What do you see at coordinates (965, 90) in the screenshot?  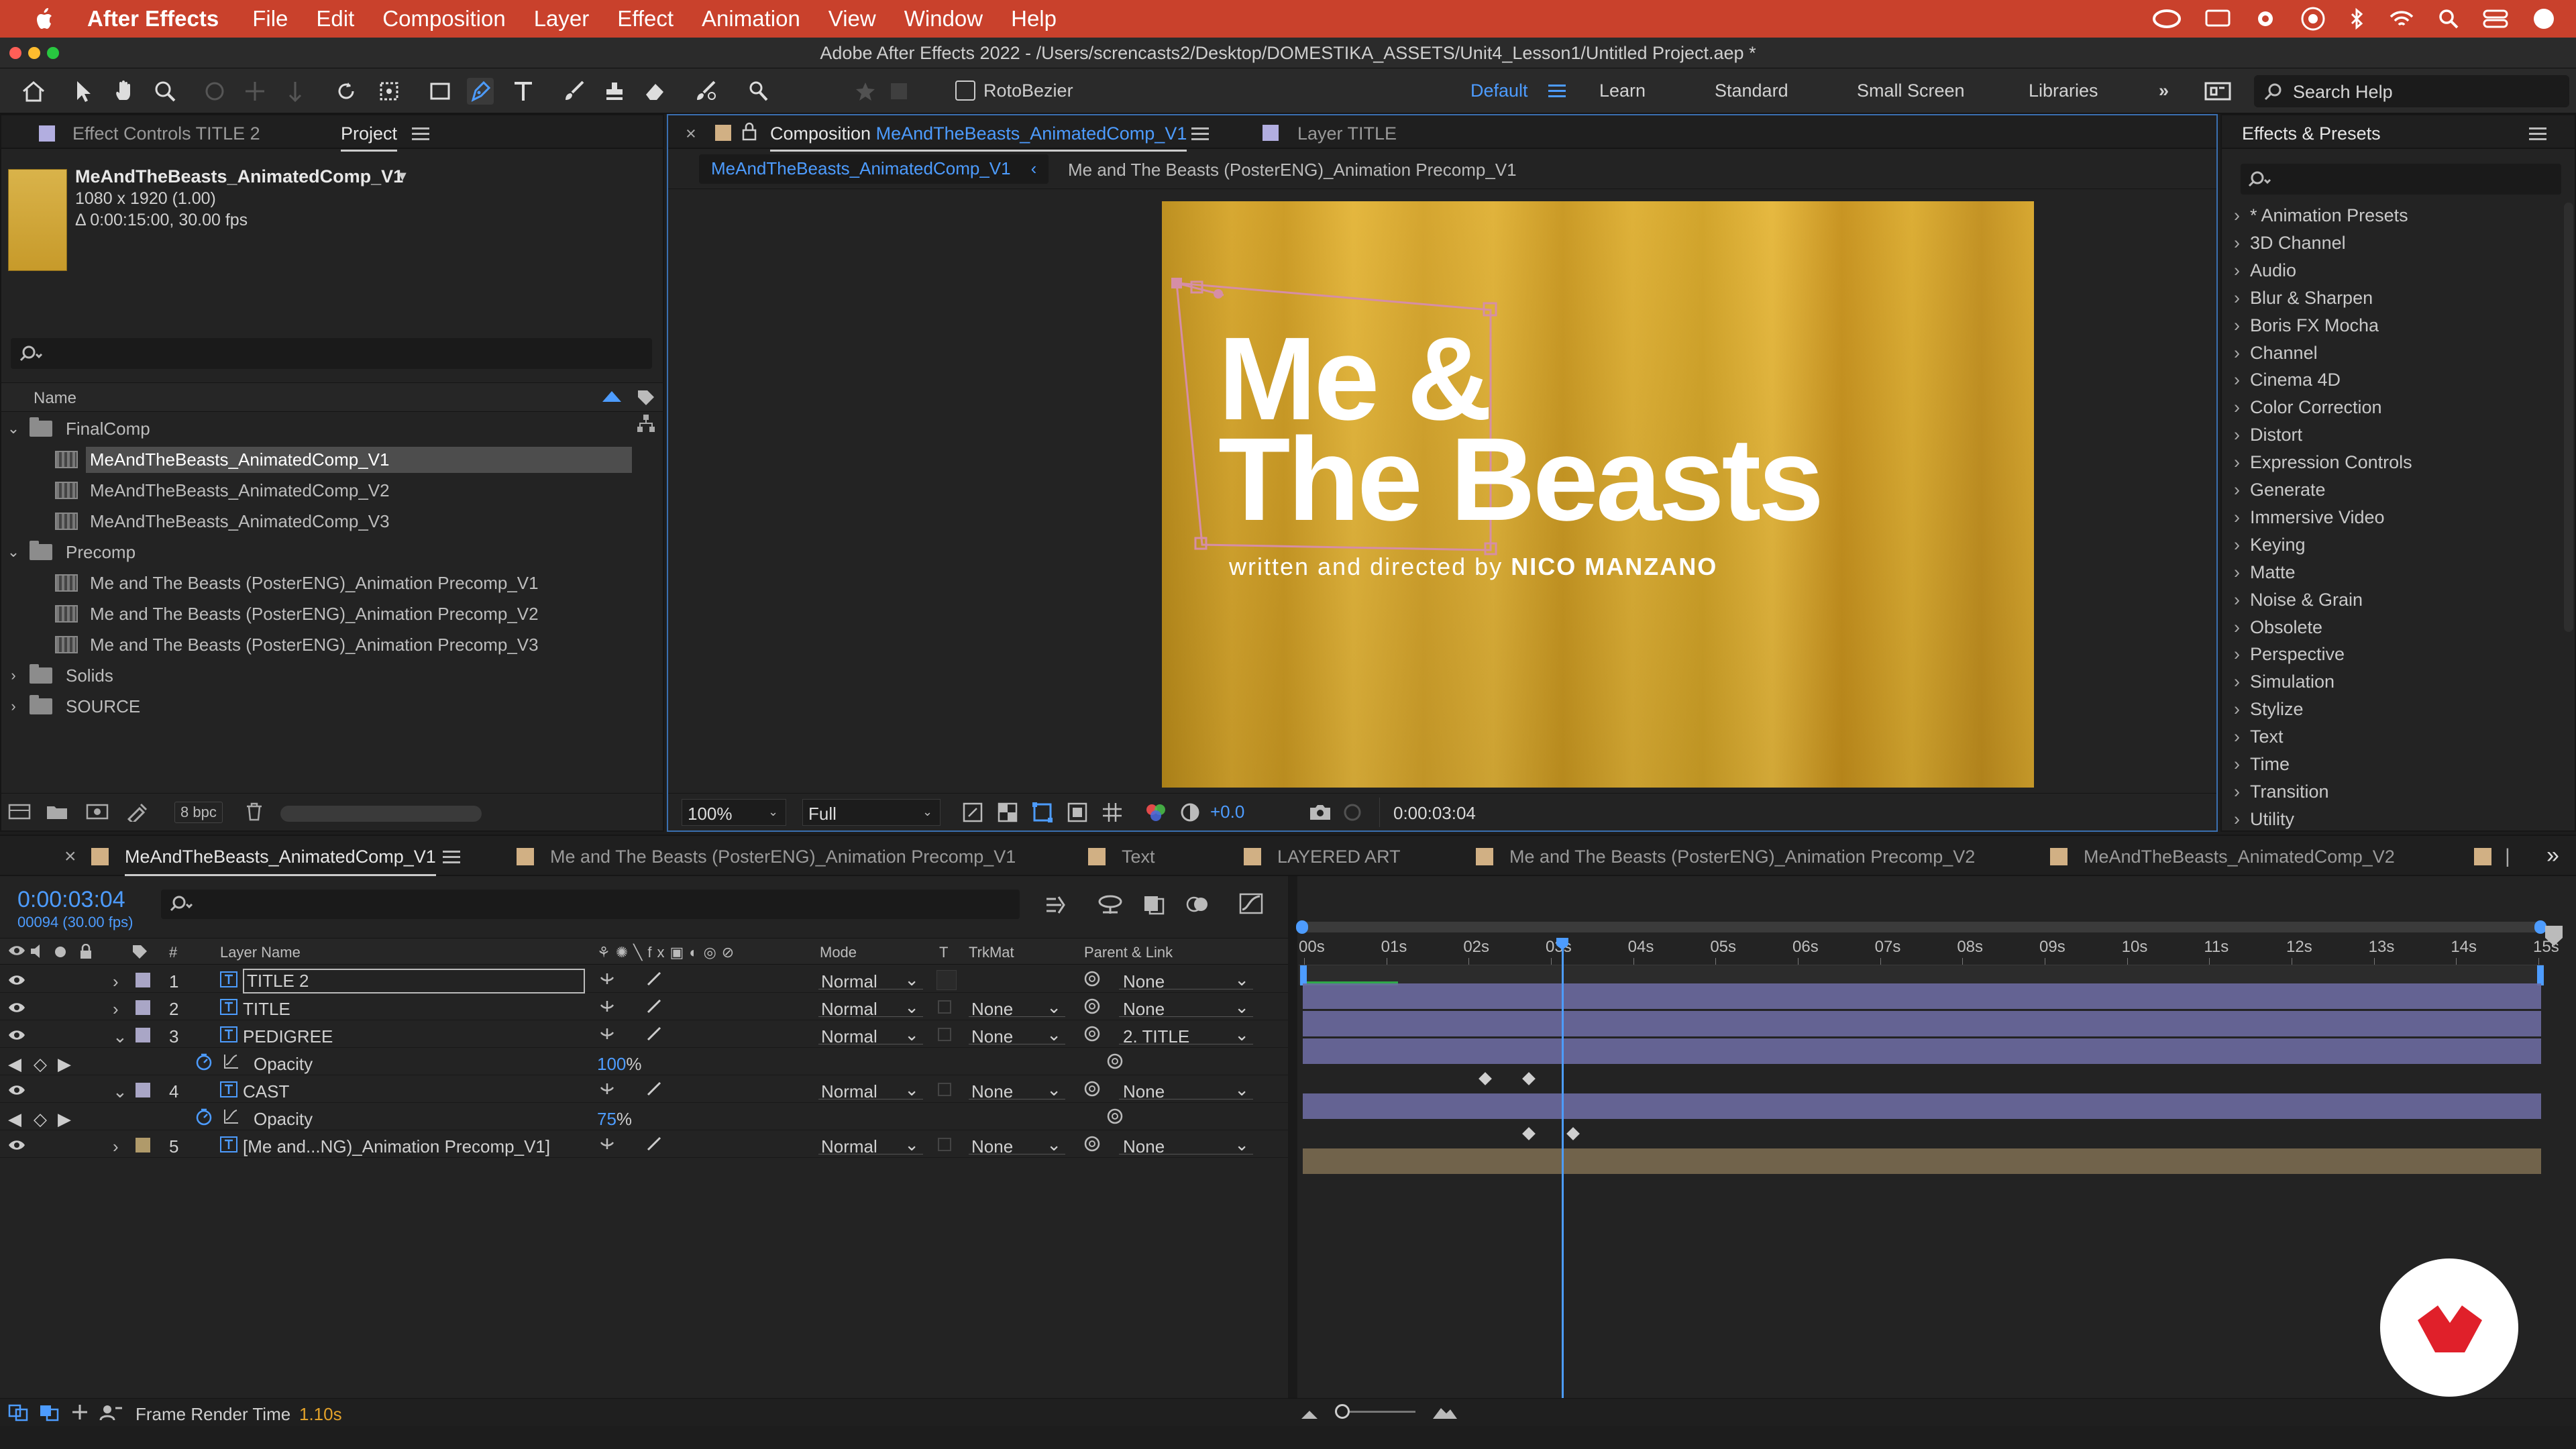 I see `rotobezier-checkbox` at bounding box center [965, 90].